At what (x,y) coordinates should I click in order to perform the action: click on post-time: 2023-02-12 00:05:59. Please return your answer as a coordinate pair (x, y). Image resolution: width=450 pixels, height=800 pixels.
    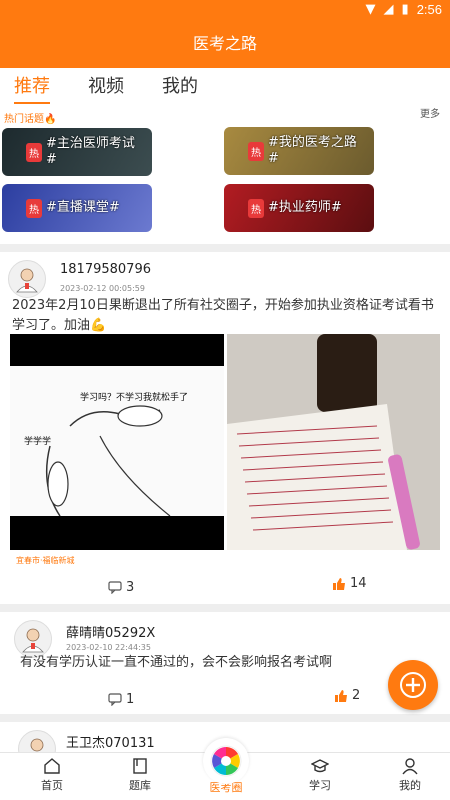
    Looking at the image, I should click on (102, 288).